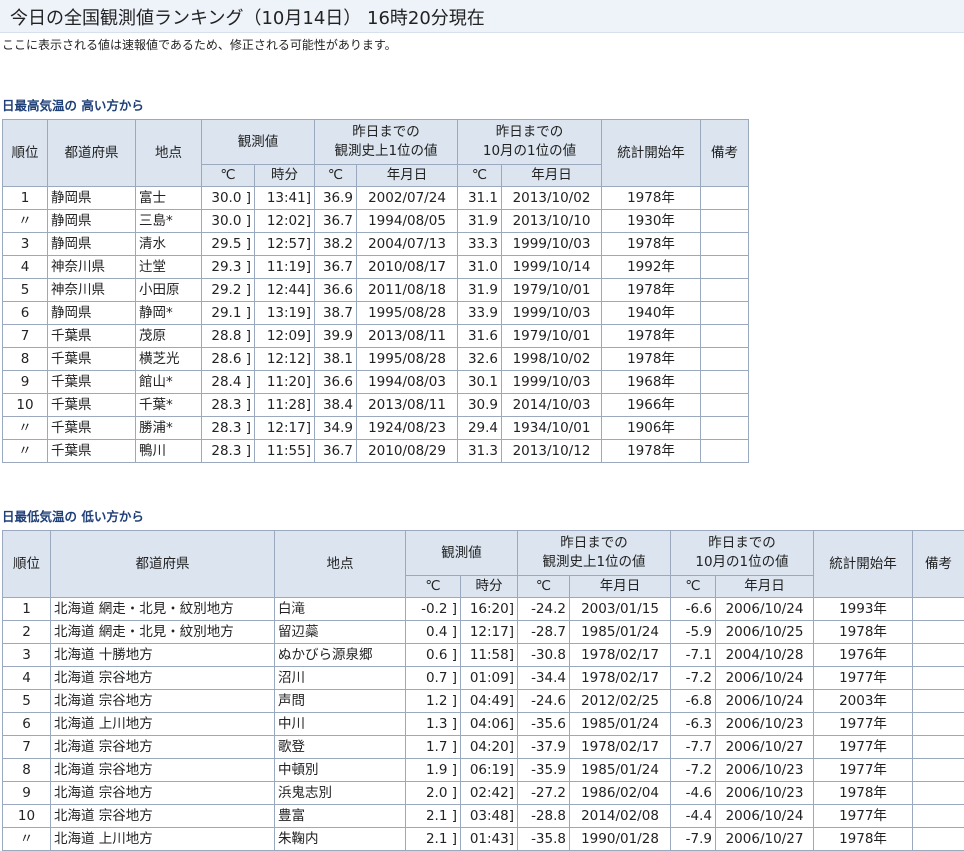 This screenshot has height=851, width=964. I want to click on october-date-cell: 1998/10/02, so click(551, 359).